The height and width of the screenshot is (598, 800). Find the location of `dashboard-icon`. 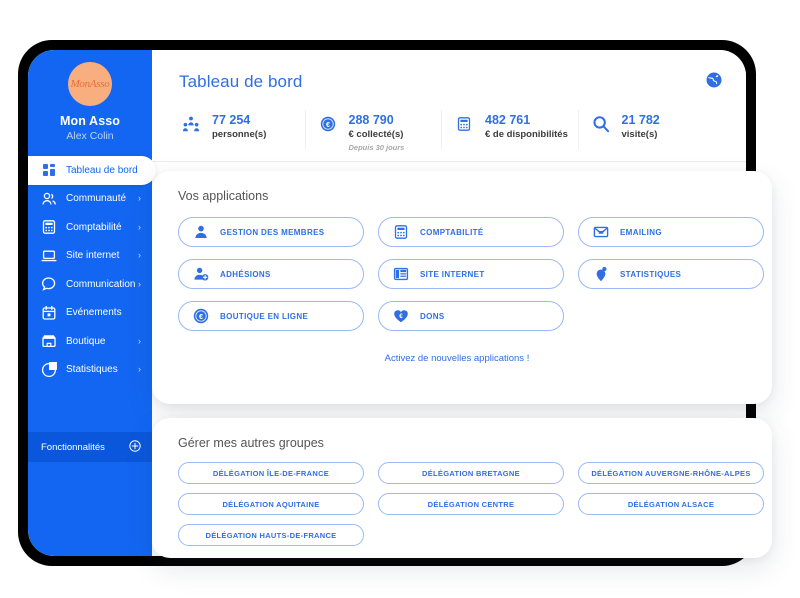

dashboard-icon is located at coordinates (49, 170).